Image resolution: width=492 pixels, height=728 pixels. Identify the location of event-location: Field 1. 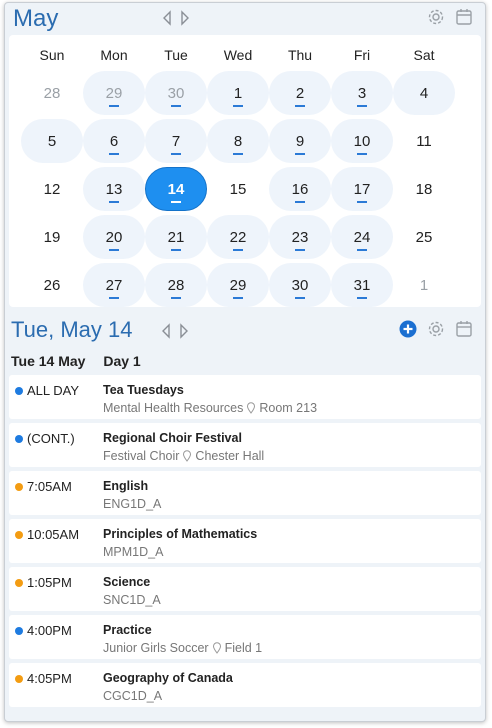
(243, 648).